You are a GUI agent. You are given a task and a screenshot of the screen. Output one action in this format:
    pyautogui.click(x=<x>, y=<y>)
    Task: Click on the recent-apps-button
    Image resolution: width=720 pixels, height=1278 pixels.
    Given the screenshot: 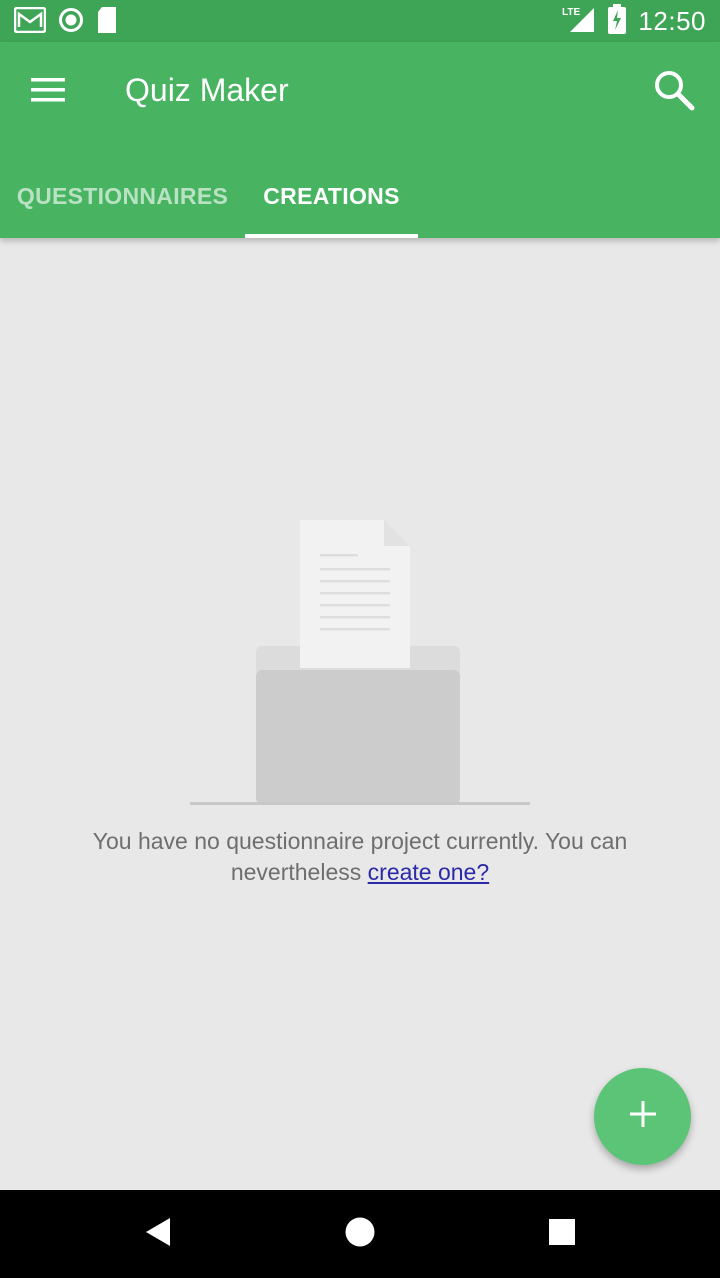 What is the action you would take?
    pyautogui.click(x=562, y=1234)
    